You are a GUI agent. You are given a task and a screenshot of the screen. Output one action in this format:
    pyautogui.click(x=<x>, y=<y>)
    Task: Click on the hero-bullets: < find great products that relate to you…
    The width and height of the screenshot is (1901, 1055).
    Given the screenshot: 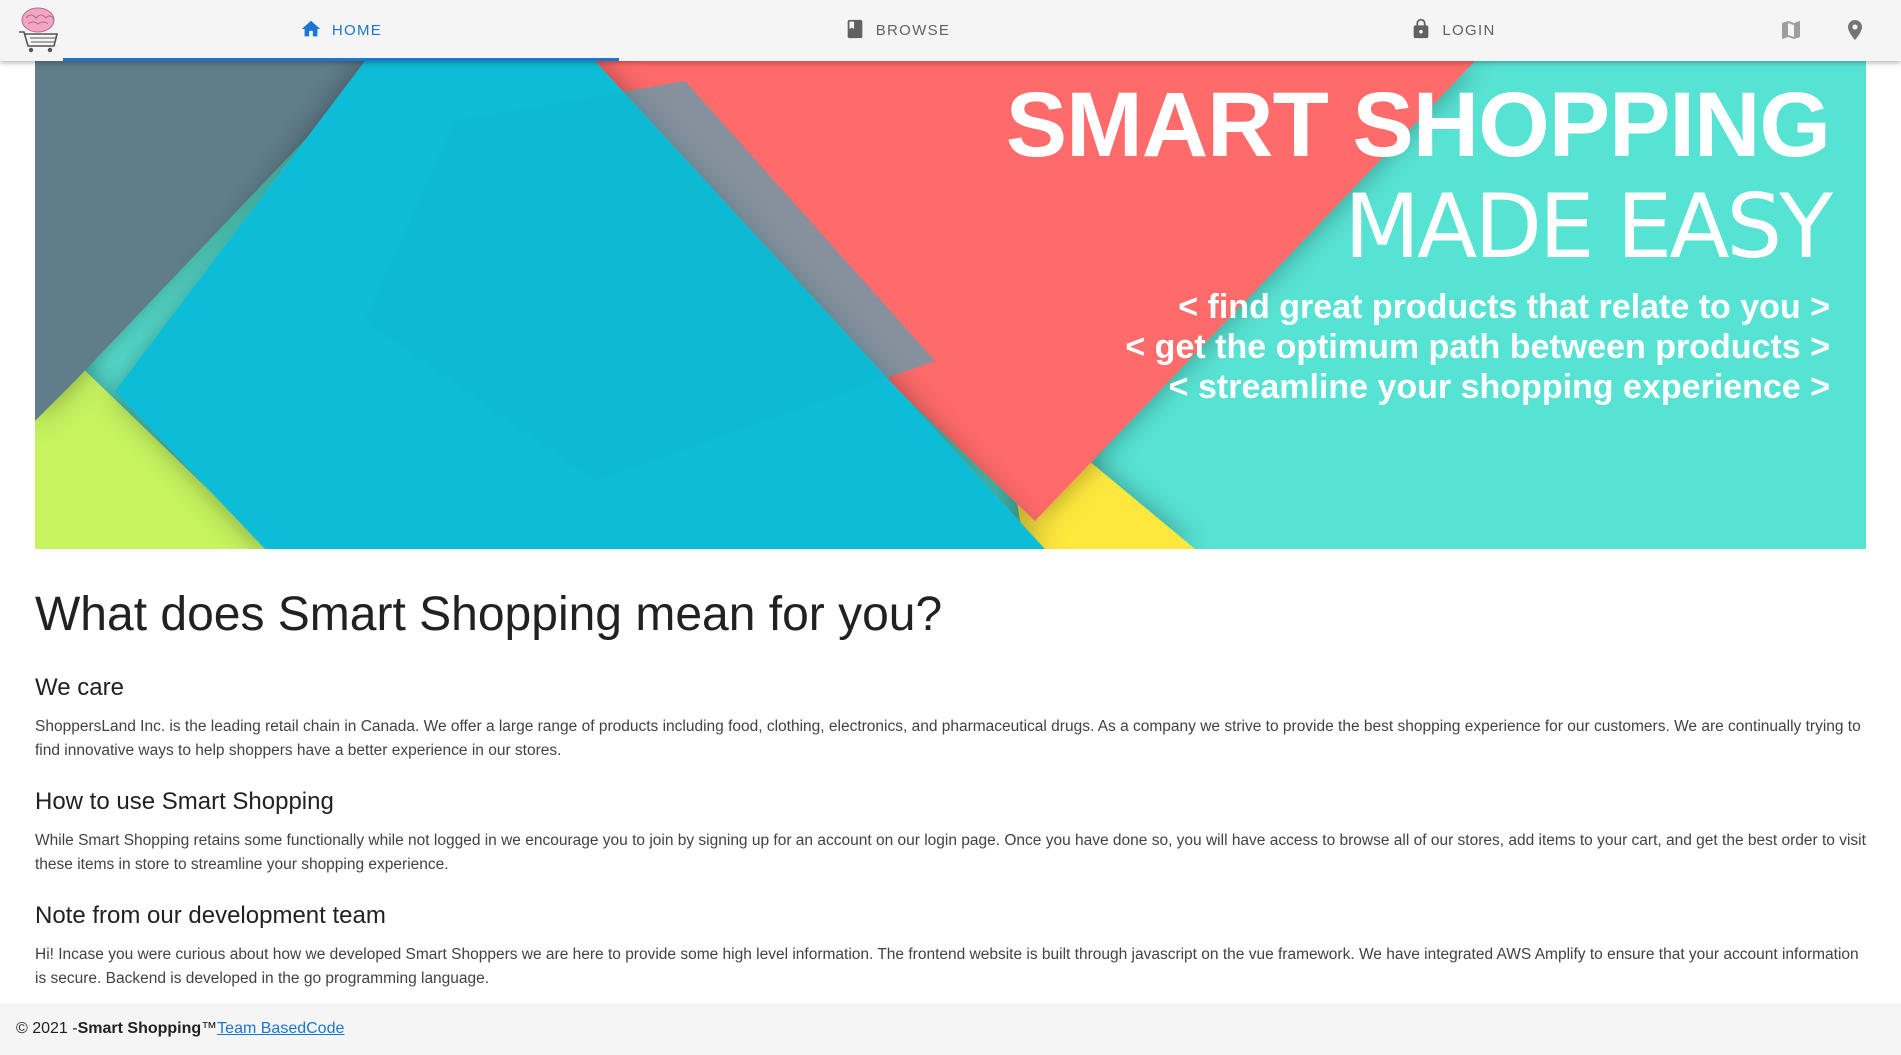 What is the action you would take?
    pyautogui.click(x=1418, y=347)
    